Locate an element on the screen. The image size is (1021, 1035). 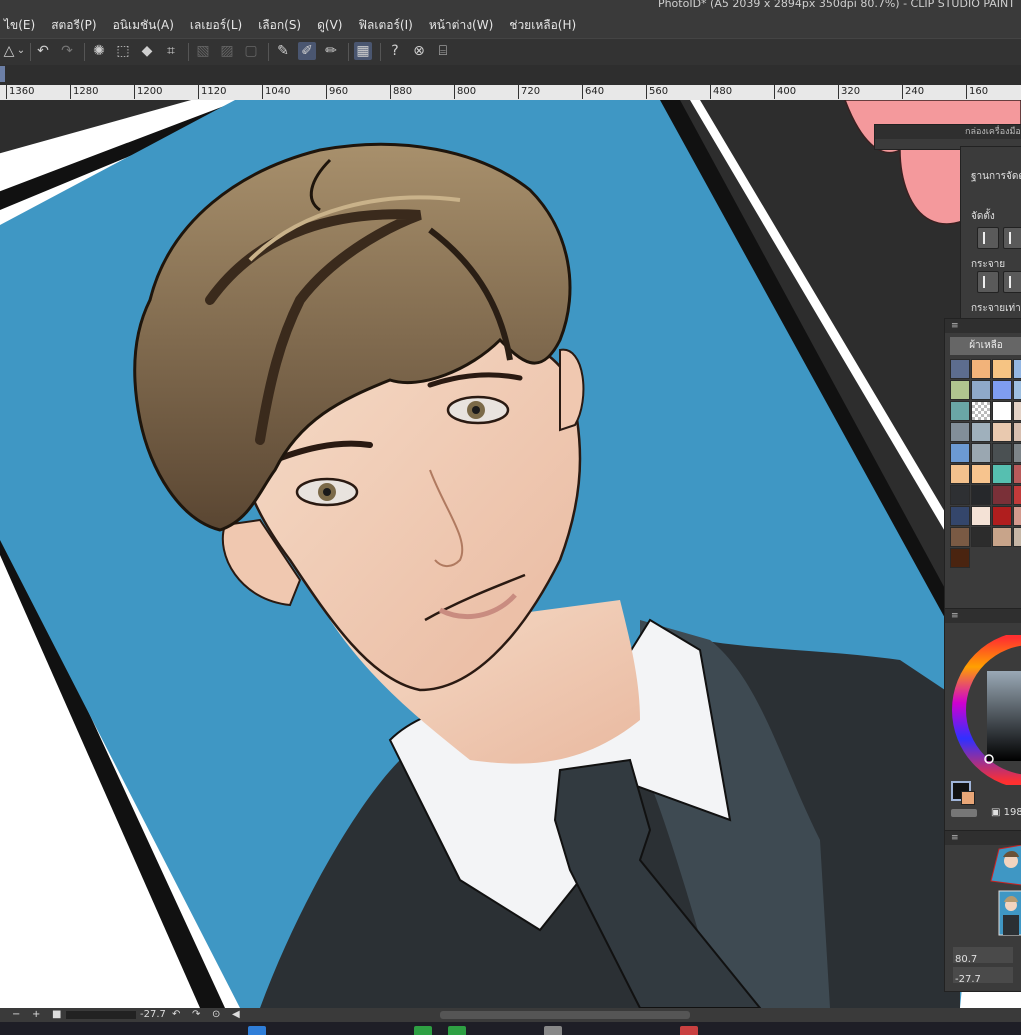
reset-rotation-icon: ⊙ is located at coordinates (216, 1015).